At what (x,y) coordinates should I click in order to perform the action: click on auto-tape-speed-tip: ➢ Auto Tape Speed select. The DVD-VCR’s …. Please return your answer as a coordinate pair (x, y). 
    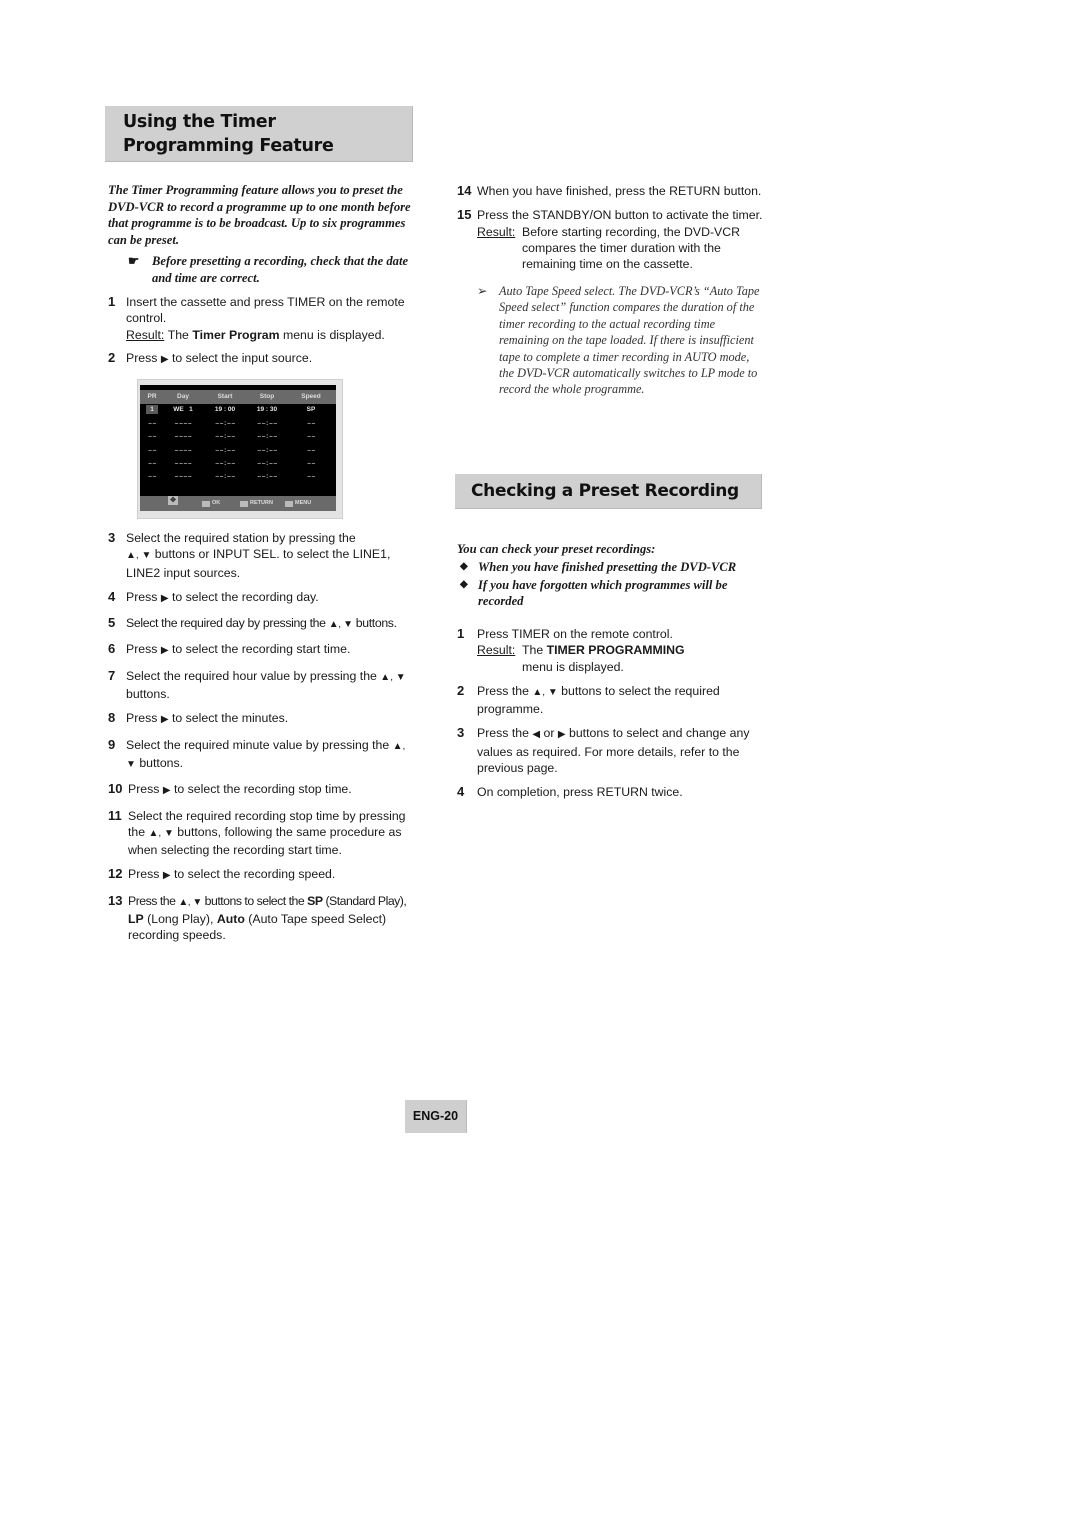
    Looking at the image, I should click on (622, 340).